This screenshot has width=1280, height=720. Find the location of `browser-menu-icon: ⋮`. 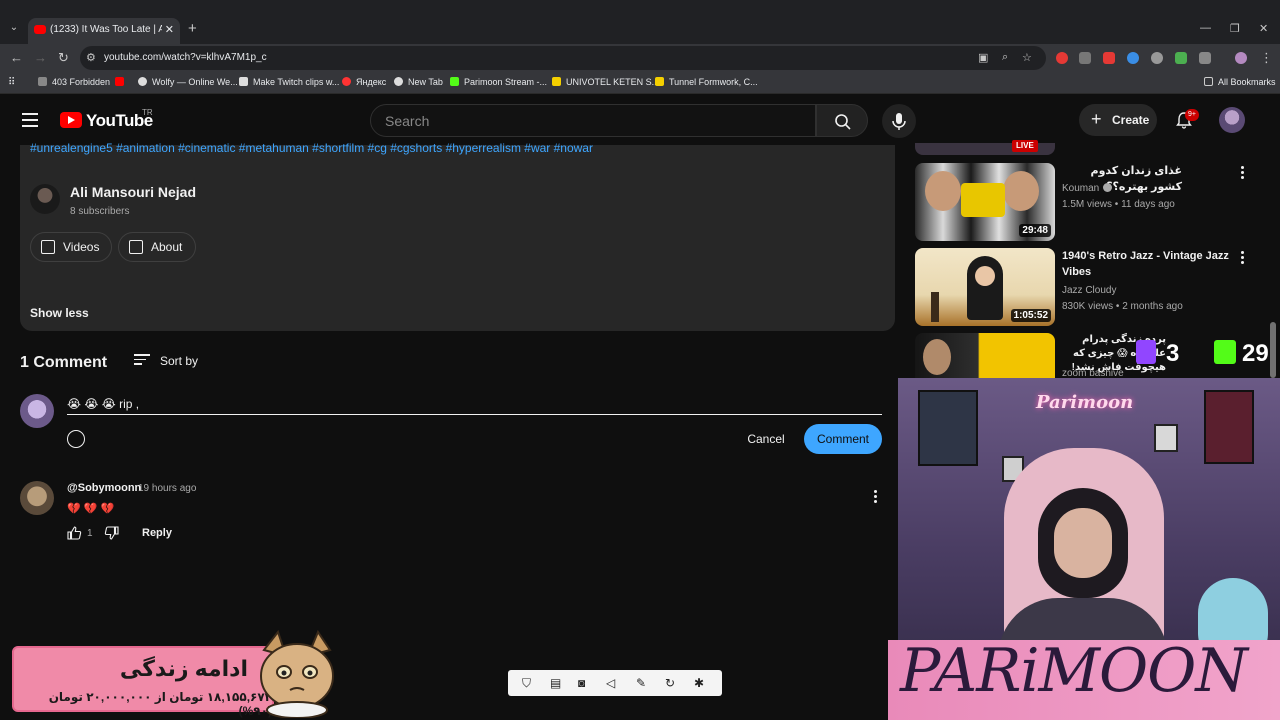

browser-menu-icon: ⋮ is located at coordinates (1266, 58).